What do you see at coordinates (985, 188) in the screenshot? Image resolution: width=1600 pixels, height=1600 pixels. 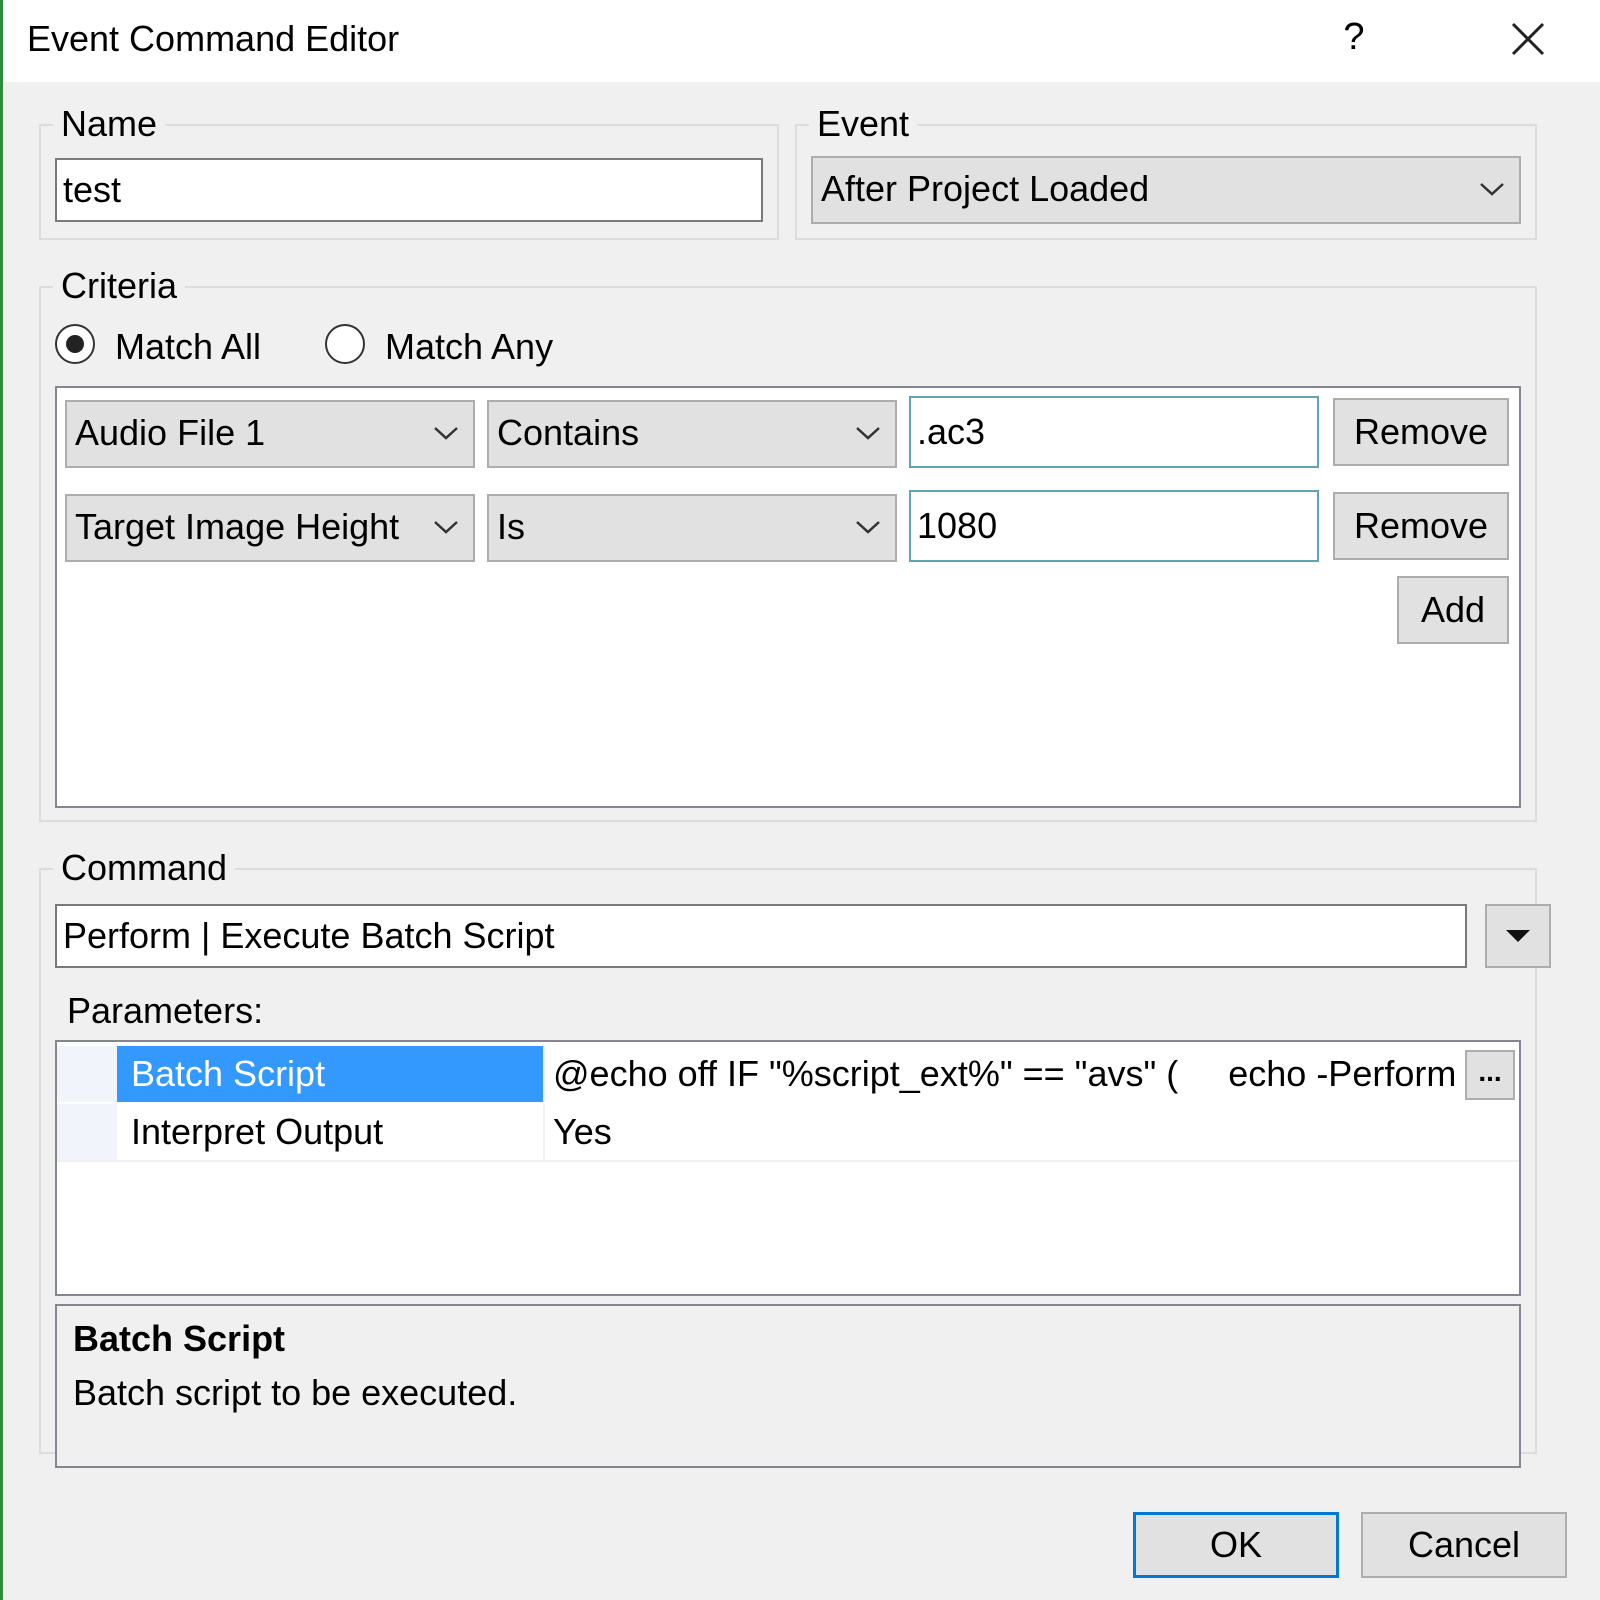 I see `event-select-value: After Project Loaded` at bounding box center [985, 188].